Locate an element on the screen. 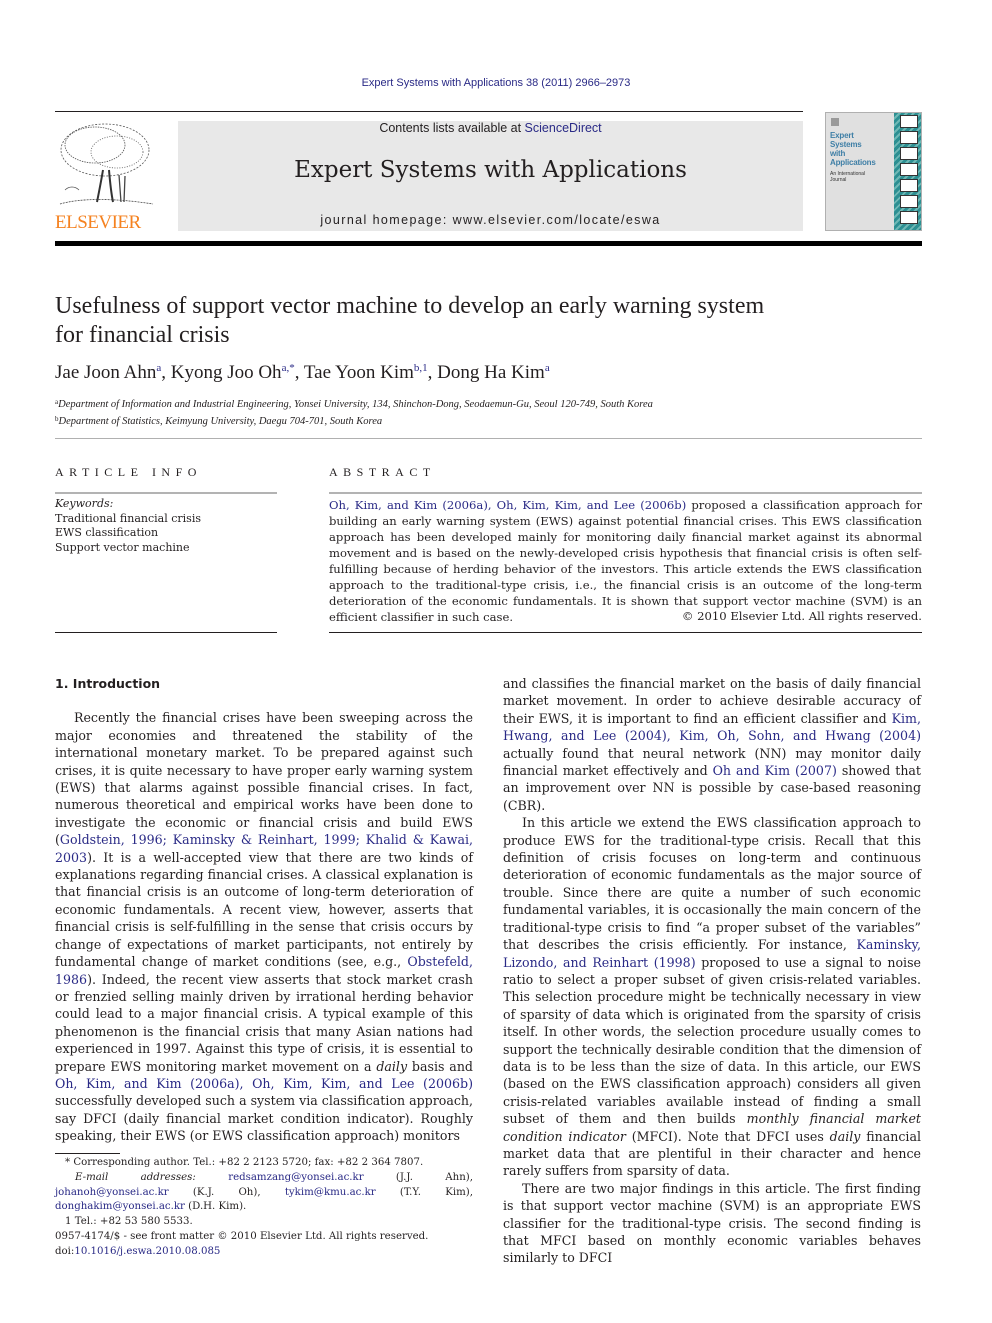 The width and height of the screenshot is (992, 1323). elsevier-tree-icon is located at coordinates (106, 164).